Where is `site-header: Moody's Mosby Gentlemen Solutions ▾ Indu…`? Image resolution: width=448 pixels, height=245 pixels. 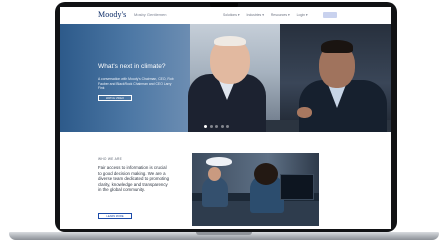
site-header: Moody's Mosby Gentlemen Solutions ▾ Indu… is located at coordinates (225, 16).